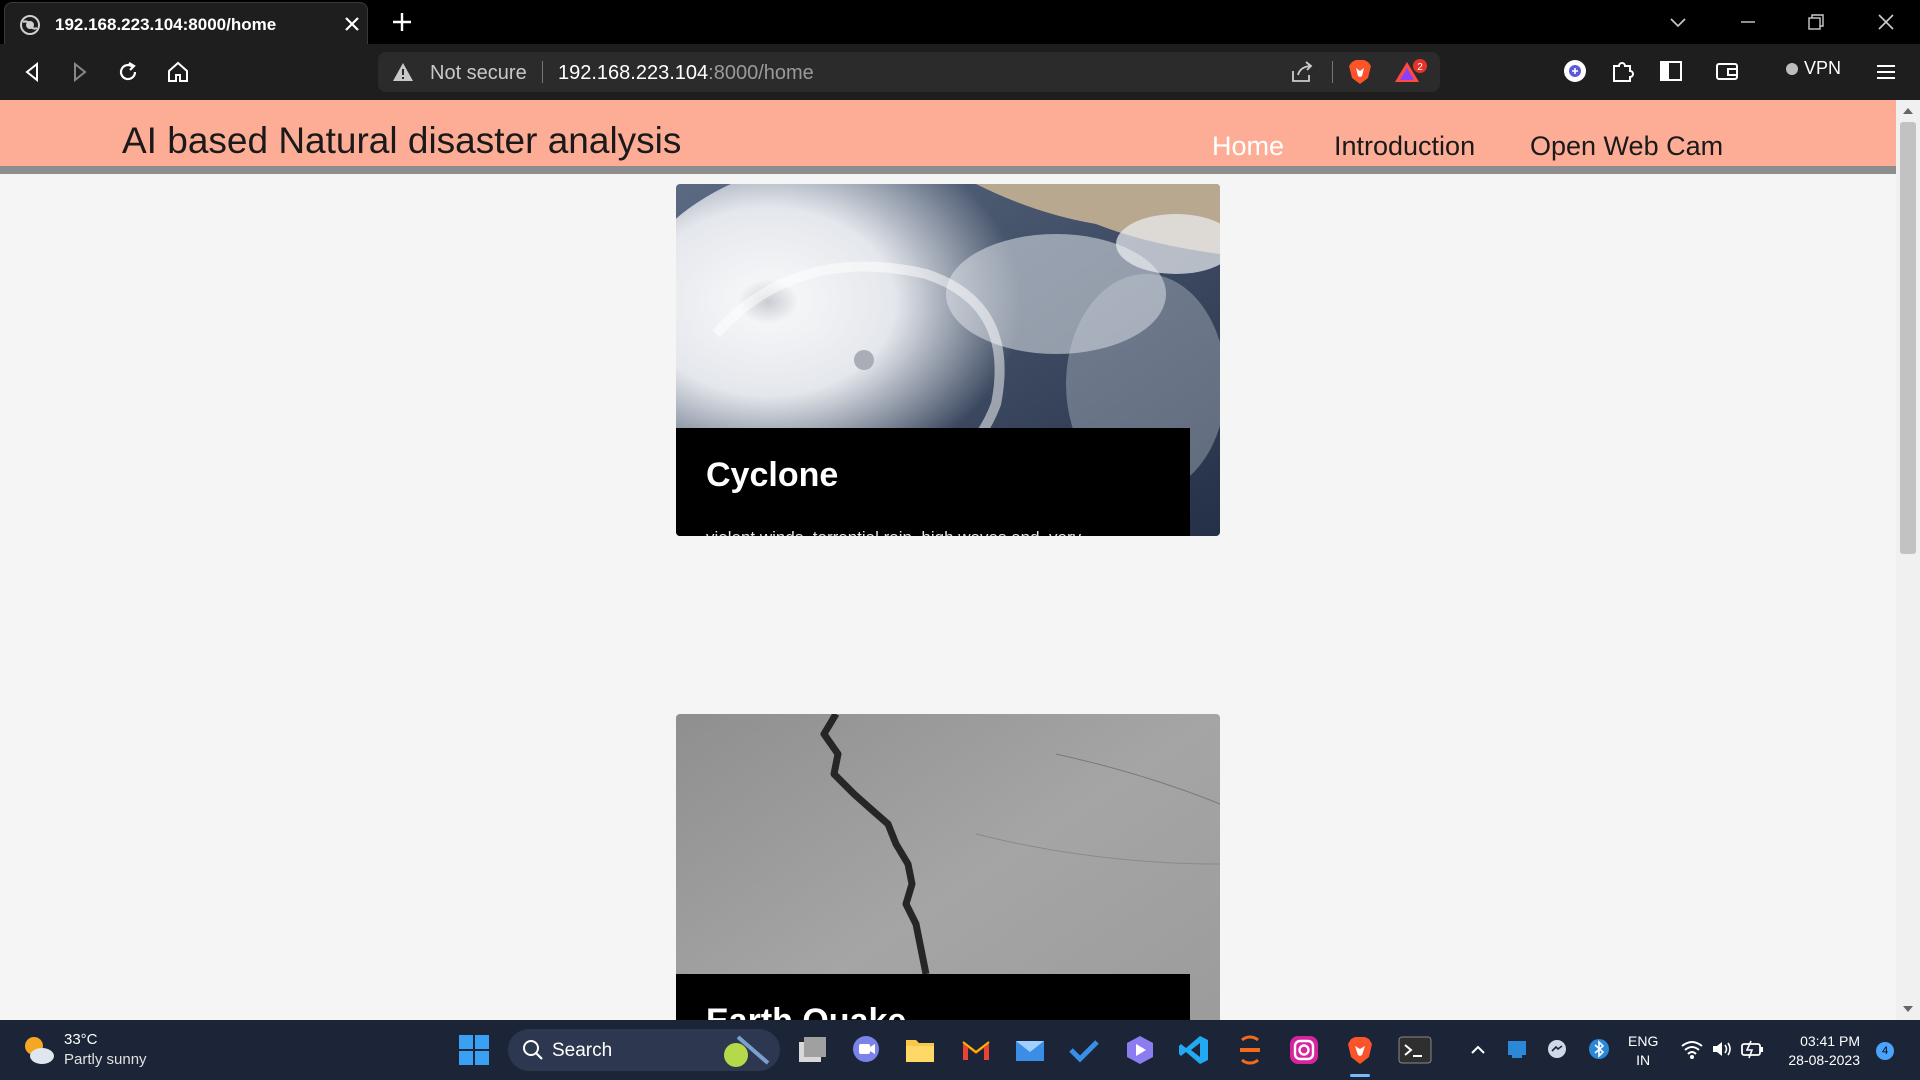 The width and height of the screenshot is (1920, 1080). I want to click on battery-icon, so click(1753, 1049).